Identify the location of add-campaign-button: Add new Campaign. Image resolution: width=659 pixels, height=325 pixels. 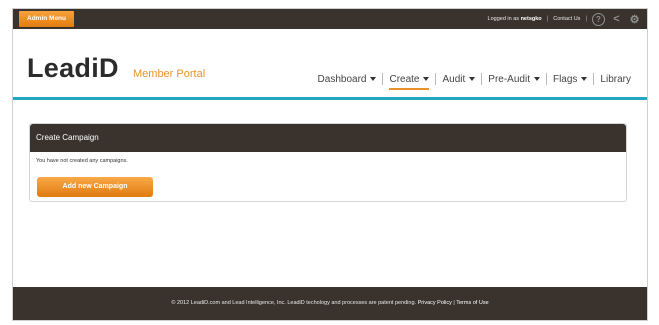
(95, 187).